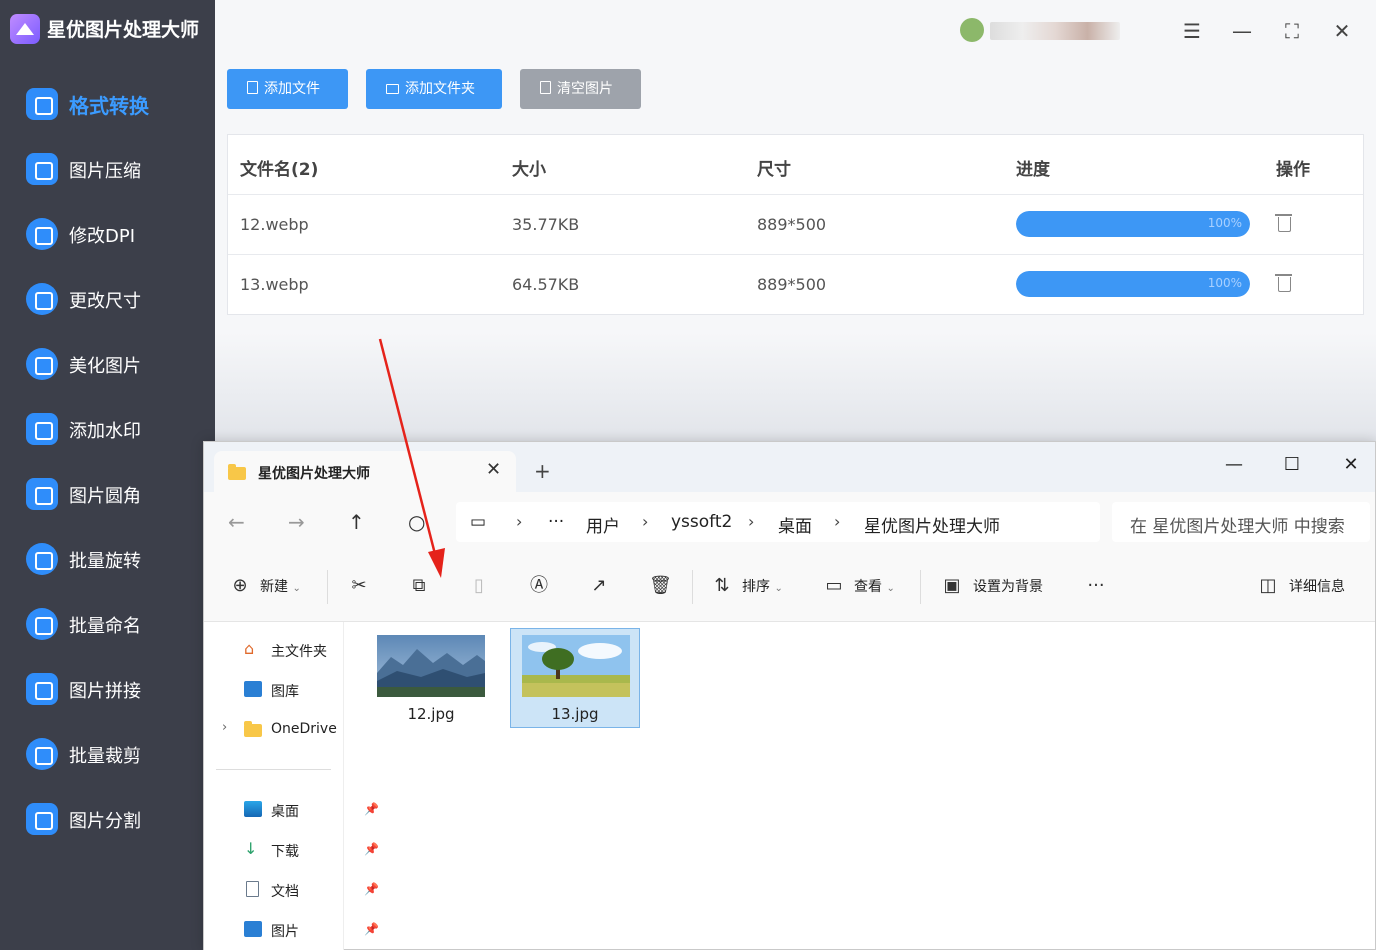  I want to click on sidebar-item-dpi: 修改DPI, so click(107, 234).